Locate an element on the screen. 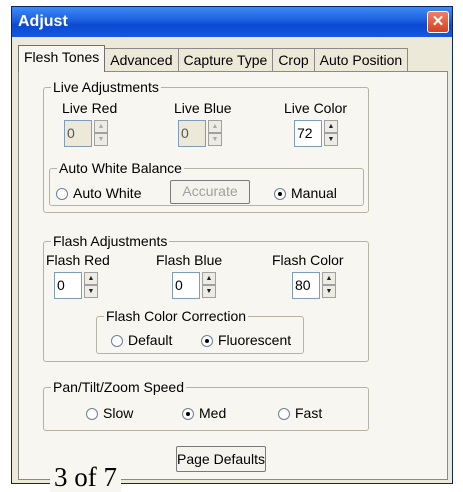 This screenshot has width=463, height=492. flash-blue-spinner: 0 ▲ ▼ is located at coordinates (194, 287).